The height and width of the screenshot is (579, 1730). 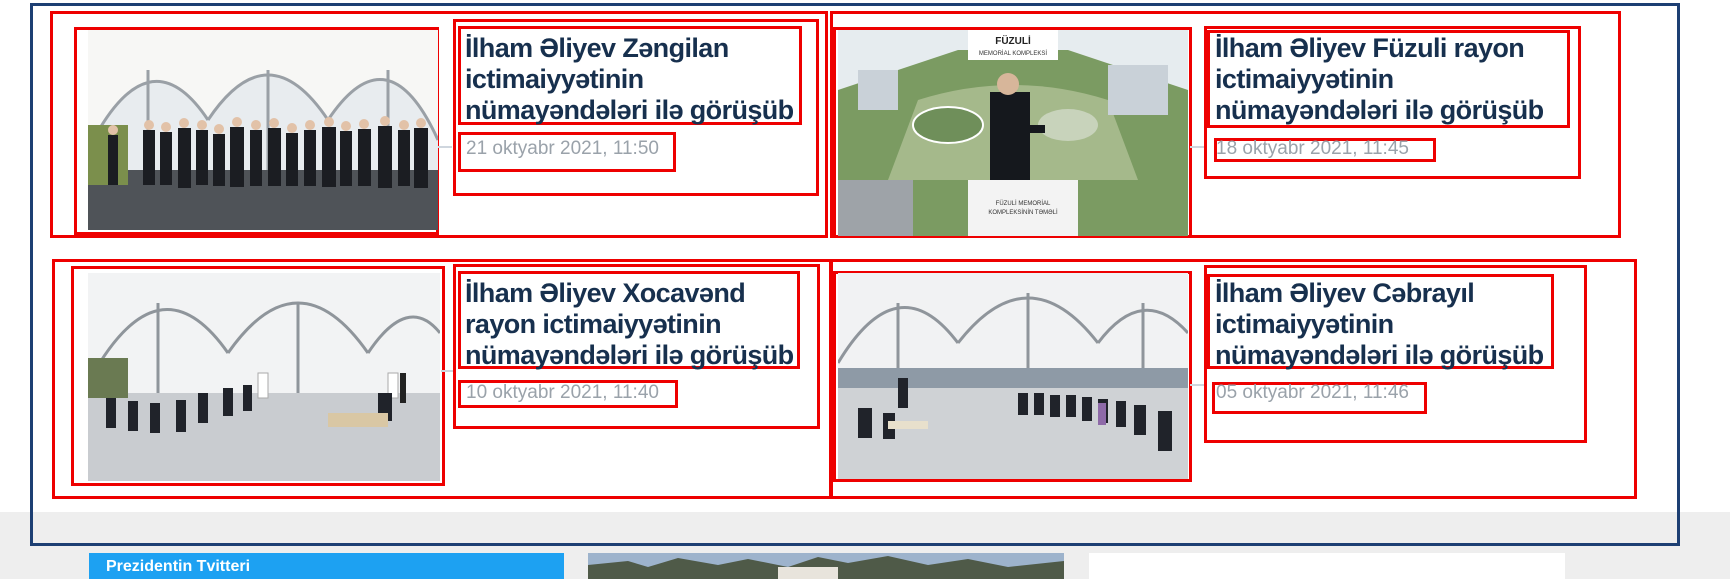 I want to click on svg-text: MEMORİAL KOMPLEKSİ, so click(x=1013, y=53).